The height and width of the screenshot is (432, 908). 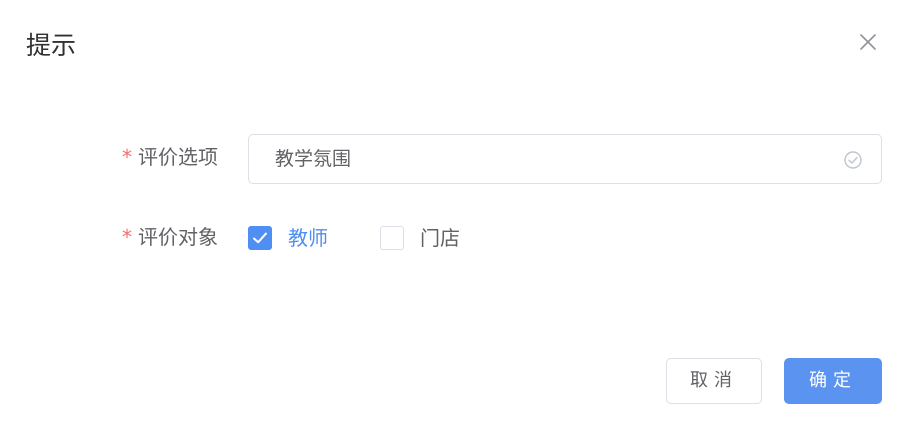 I want to click on close-icon, so click(x=868, y=42).